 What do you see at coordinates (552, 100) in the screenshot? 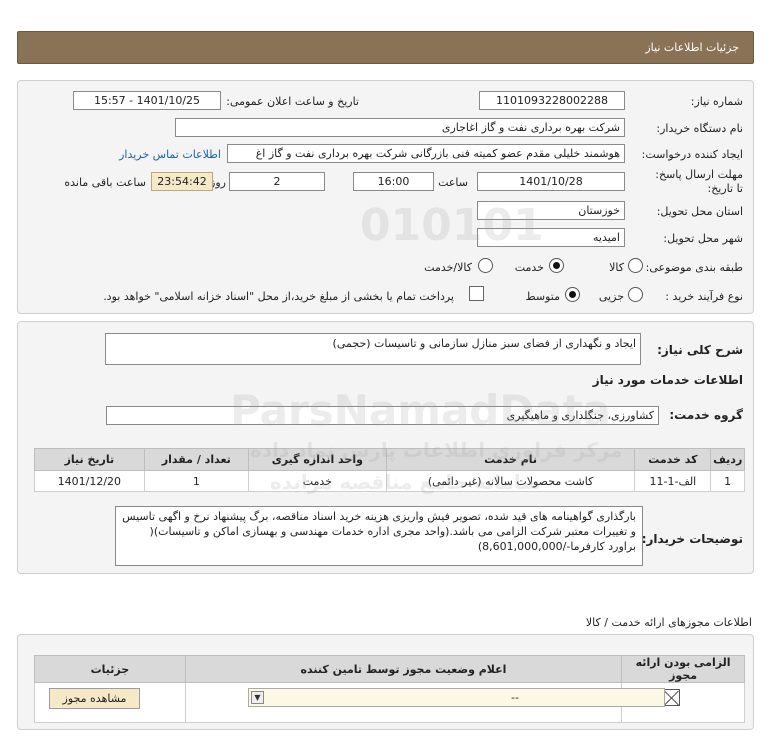
I see `need-number-field: 1101093228002288` at bounding box center [552, 100].